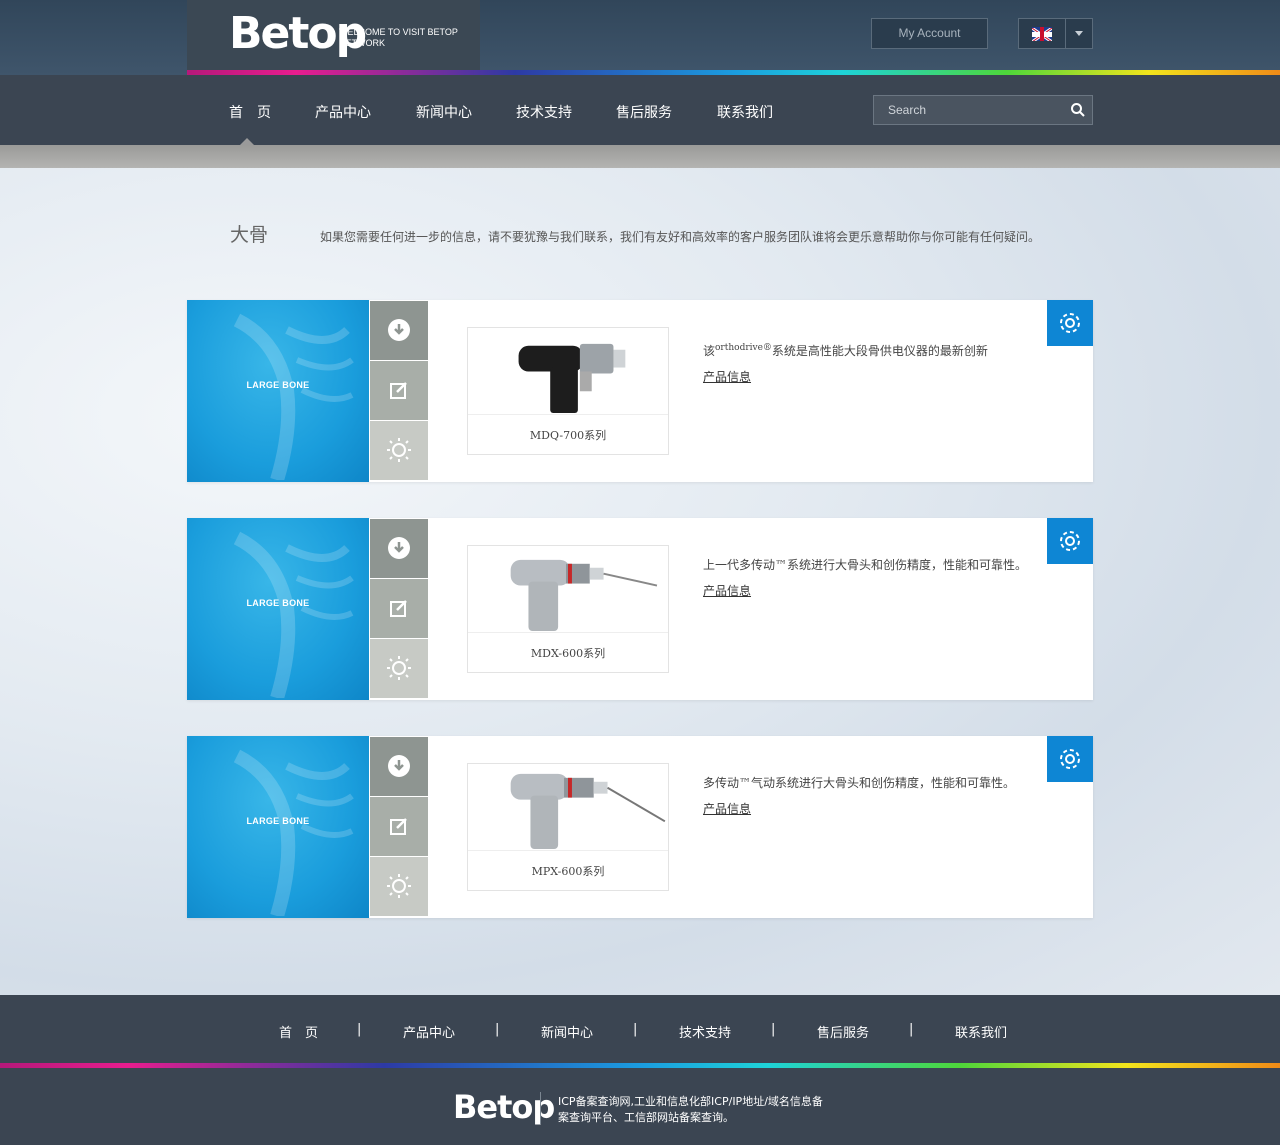  What do you see at coordinates (845, 350) in the screenshot?
I see `product-description: 该orthodrive®系统是高性能大段骨供电仪器的最新创新` at bounding box center [845, 350].